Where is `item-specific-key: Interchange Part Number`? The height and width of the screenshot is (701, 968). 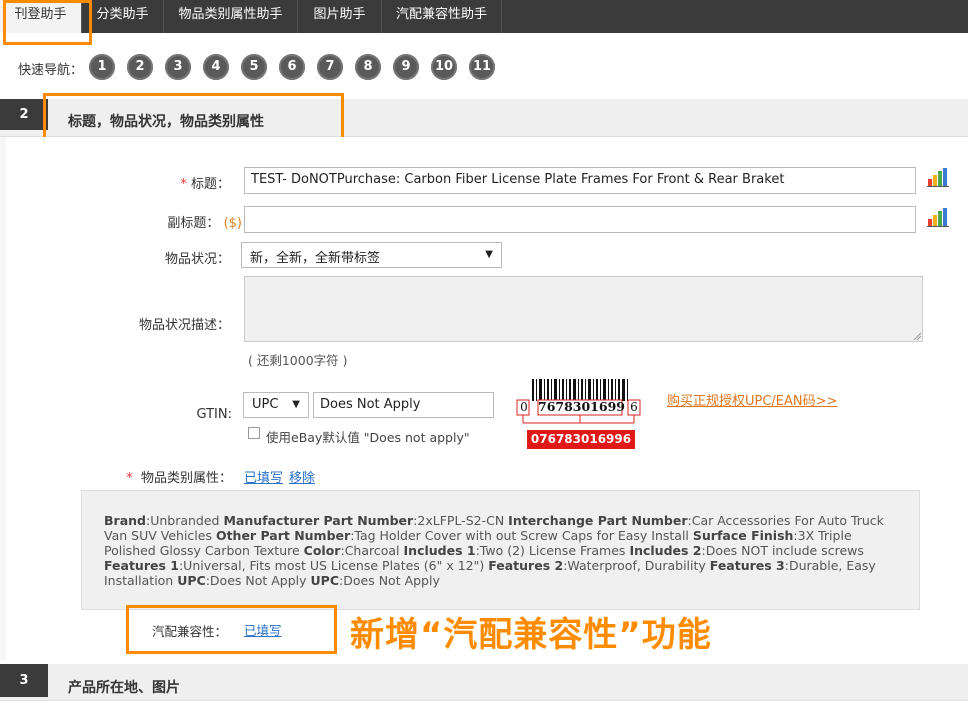
item-specific-key: Interchange Part Number is located at coordinates (598, 520).